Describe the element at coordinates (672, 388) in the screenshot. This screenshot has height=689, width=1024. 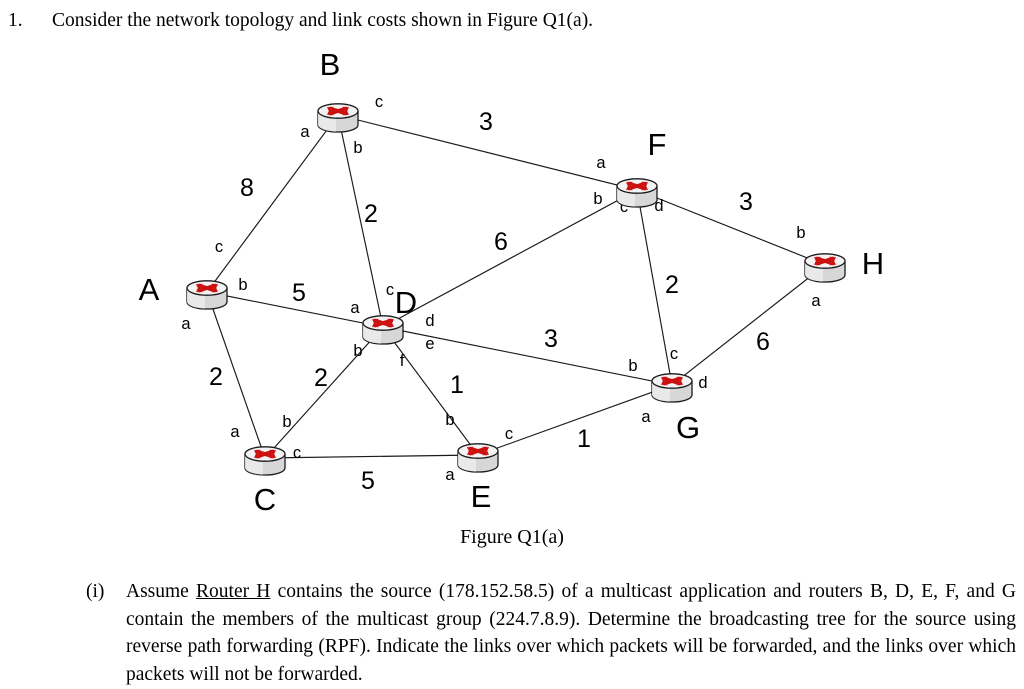
I see `router-icon-g` at that location.